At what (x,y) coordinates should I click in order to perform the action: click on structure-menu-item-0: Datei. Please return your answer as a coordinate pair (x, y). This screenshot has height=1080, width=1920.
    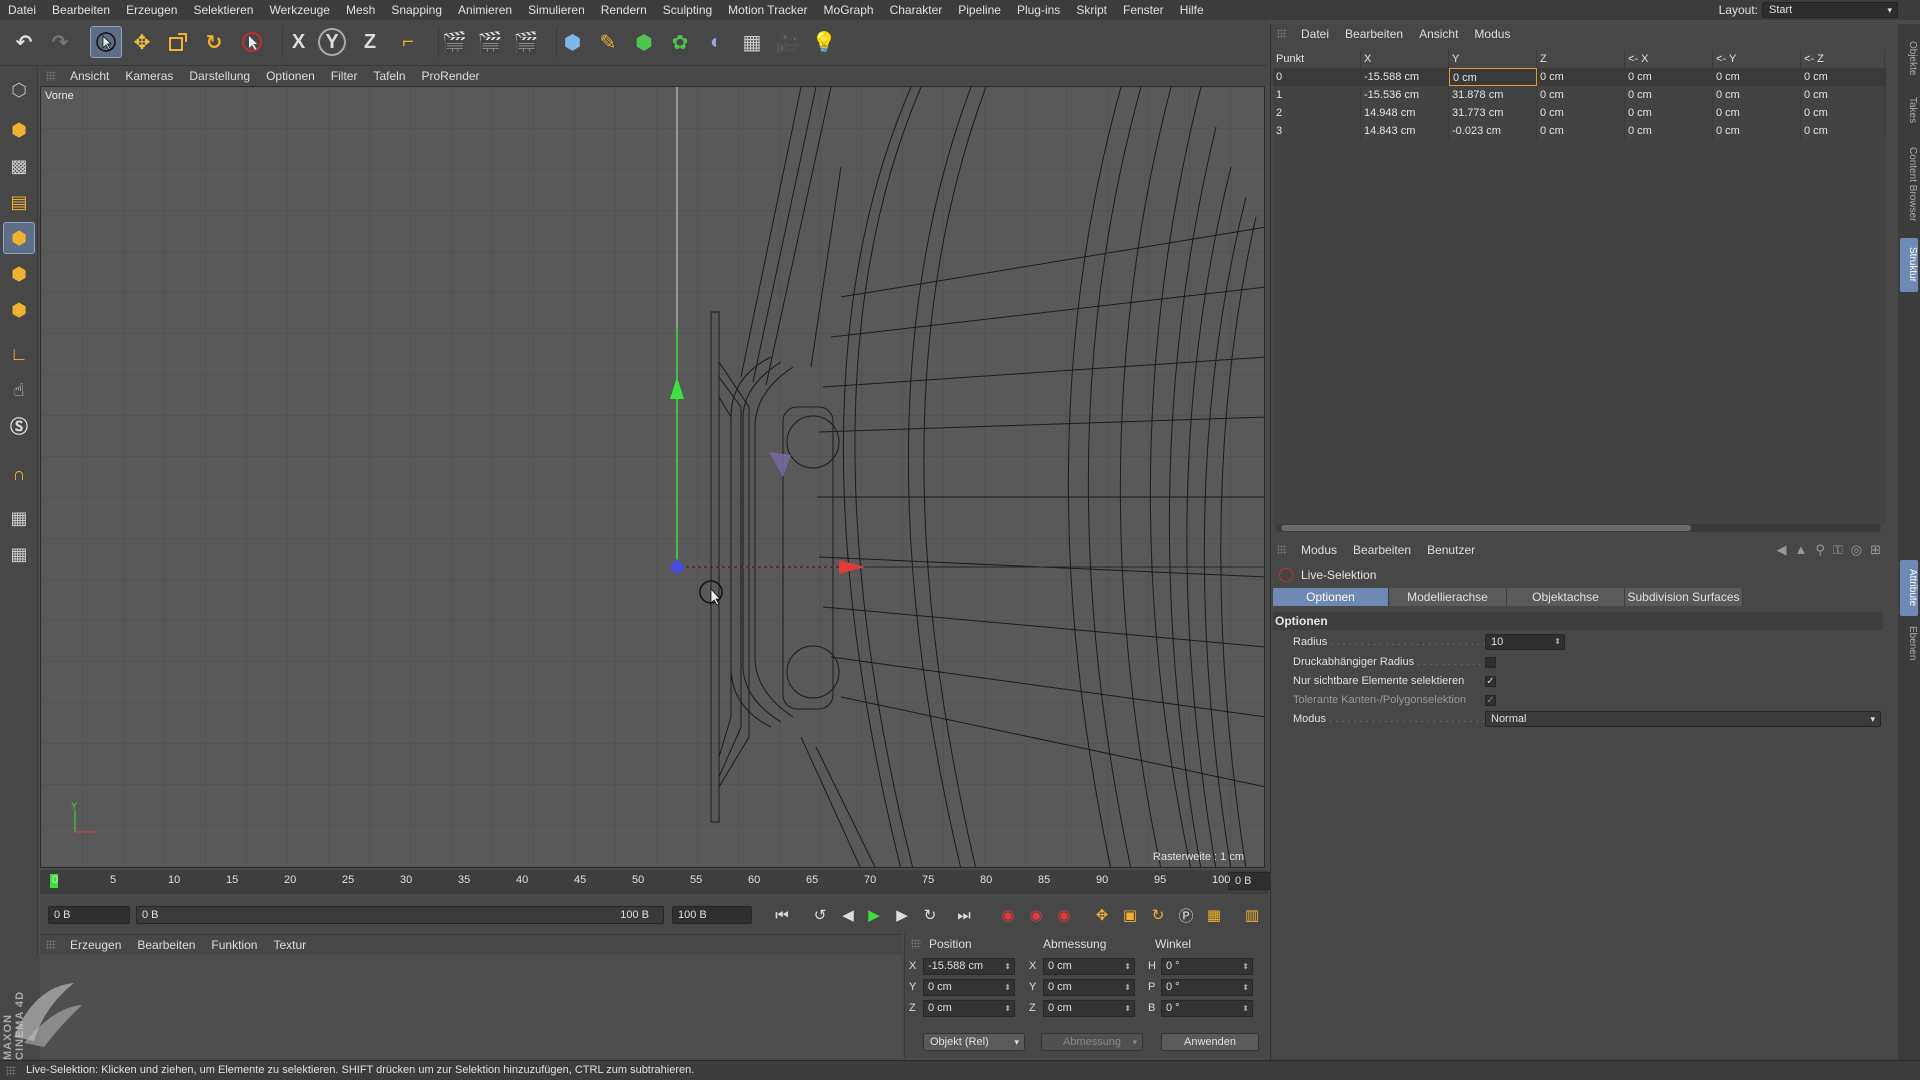
    Looking at the image, I should click on (1315, 34).